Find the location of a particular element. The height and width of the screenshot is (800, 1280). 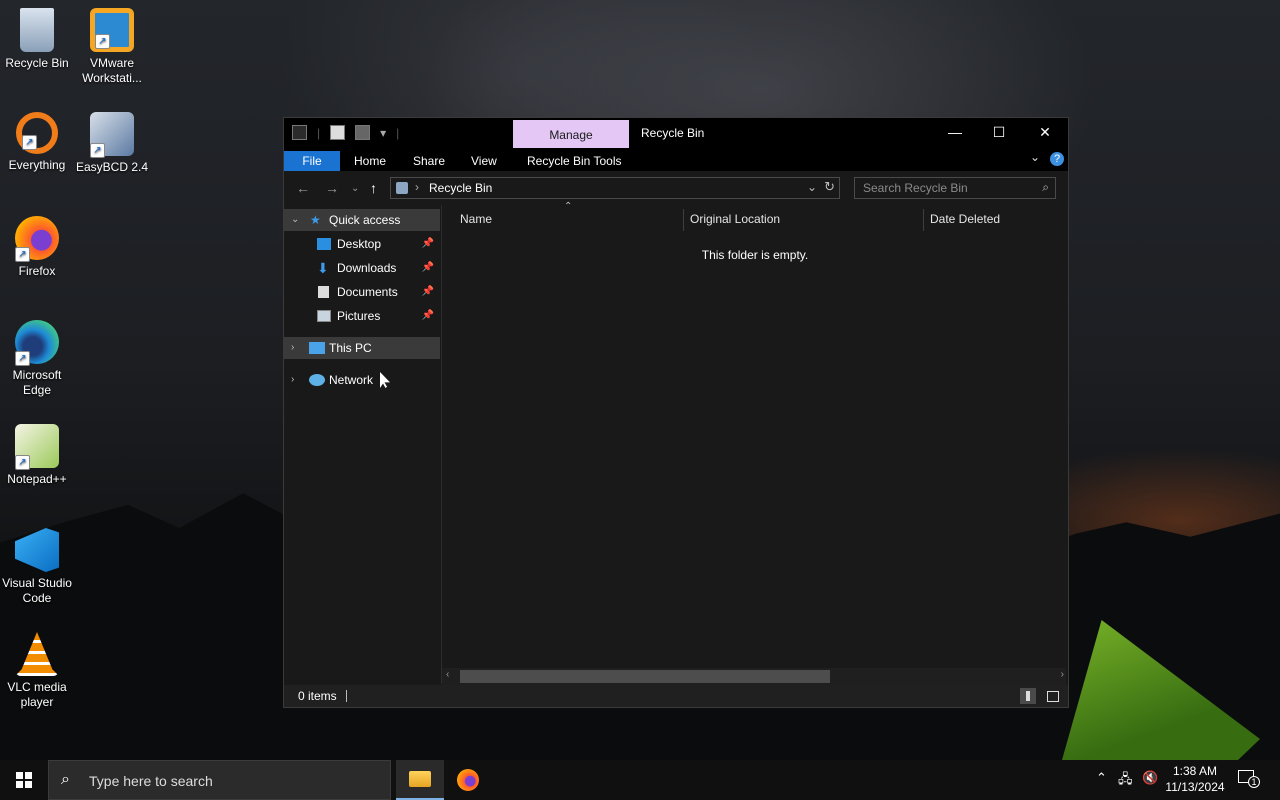

show-hidden-icons-chevron-icon: ⌃ is located at coordinates (1101, 778).